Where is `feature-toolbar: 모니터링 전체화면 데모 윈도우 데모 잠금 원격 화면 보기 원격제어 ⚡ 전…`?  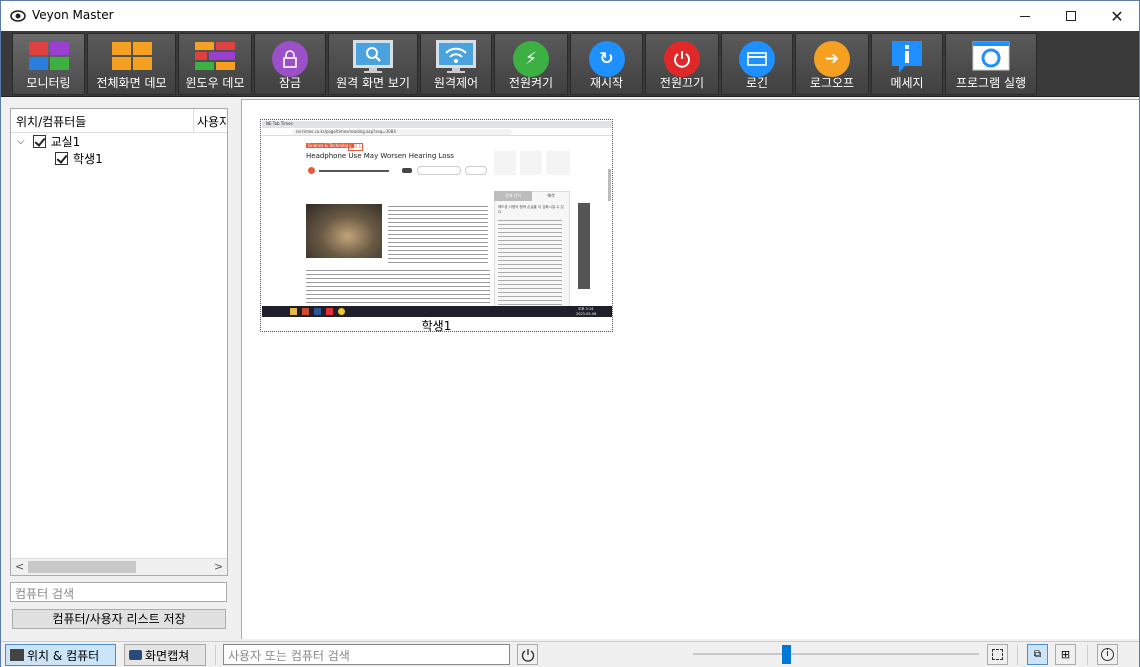 feature-toolbar: 모니터링 전체화면 데모 윈도우 데모 잠금 원격 화면 보기 원격제어 ⚡ 전… is located at coordinates (570, 64).